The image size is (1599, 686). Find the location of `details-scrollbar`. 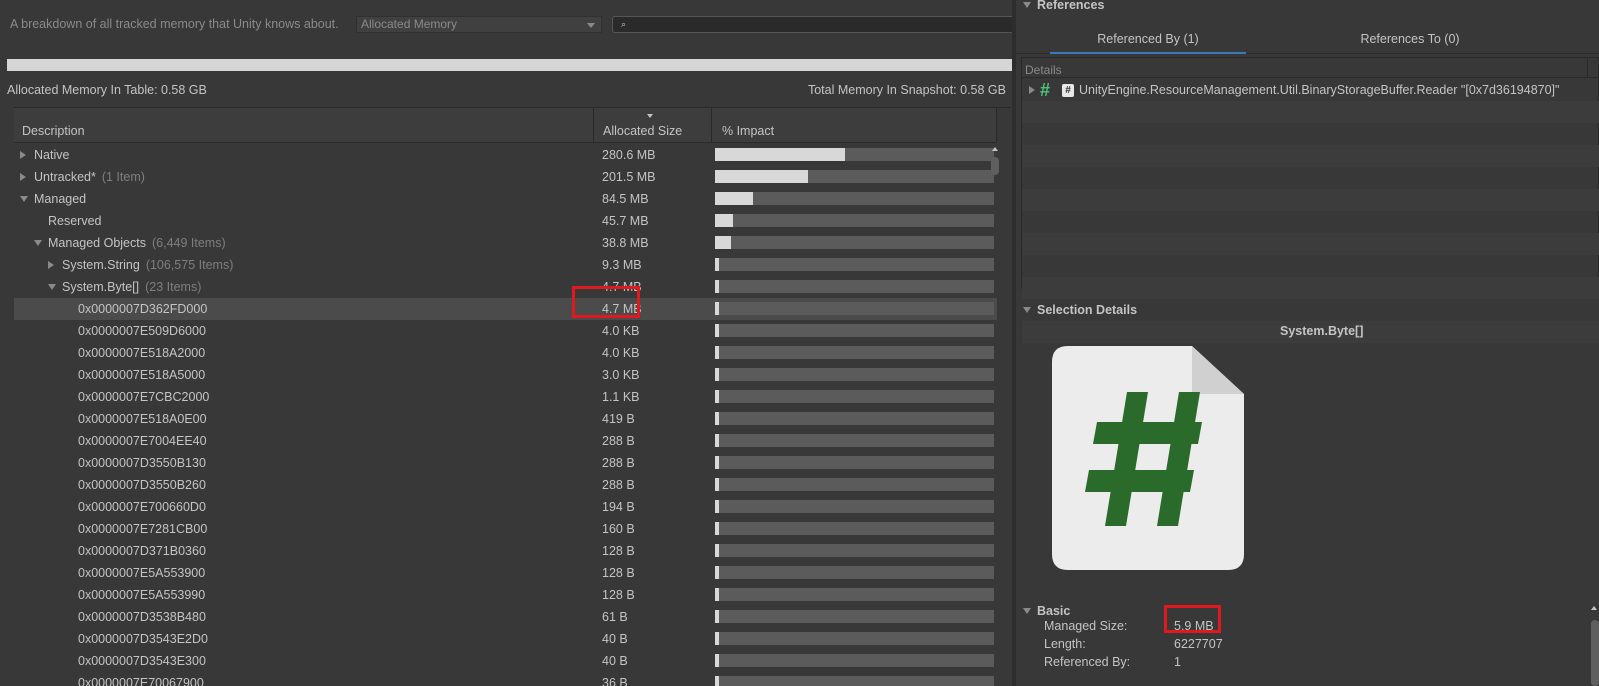

details-scrollbar is located at coordinates (1595, 643).